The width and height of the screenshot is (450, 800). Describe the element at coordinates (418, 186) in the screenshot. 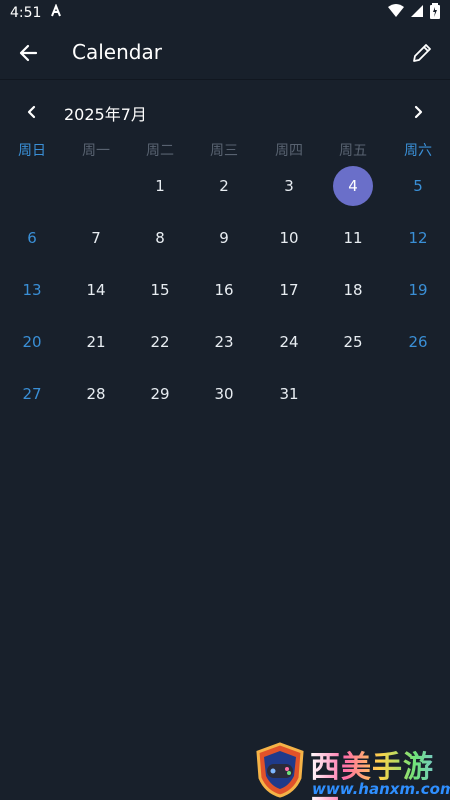

I see `day-cell: 5` at that location.